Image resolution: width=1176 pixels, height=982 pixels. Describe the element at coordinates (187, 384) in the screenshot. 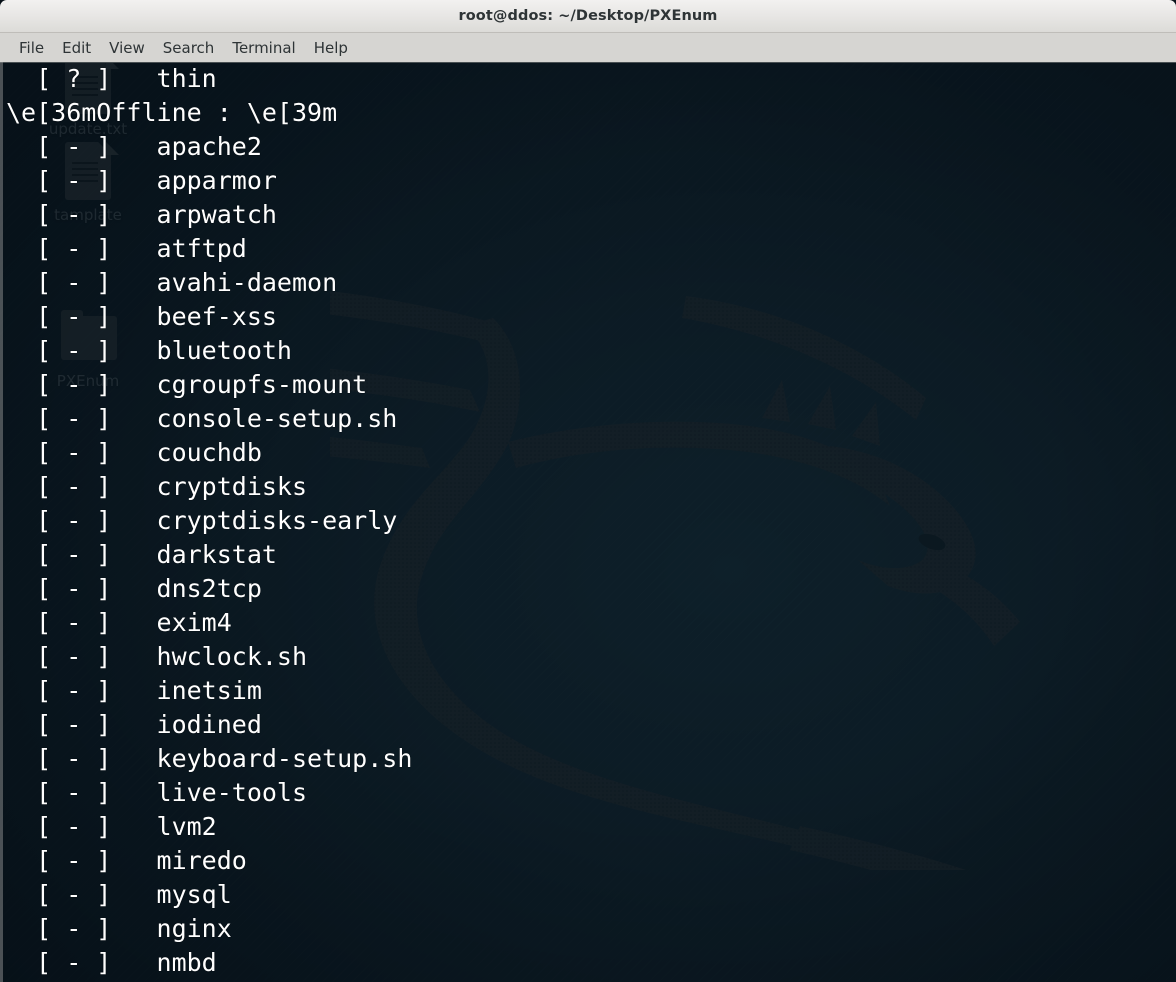

I see `terminal-line: [ - ] cgroupfs-mount` at that location.